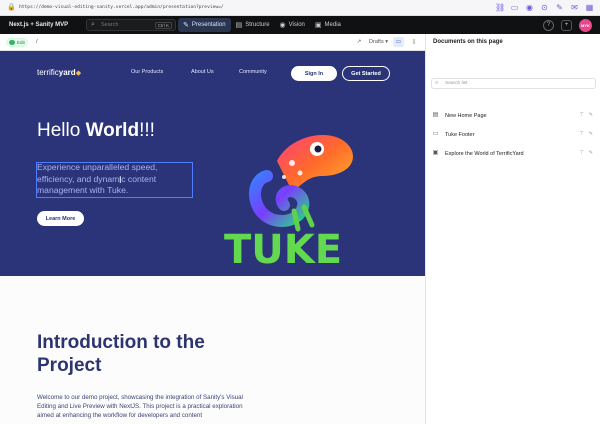 The image size is (600, 424). What do you see at coordinates (137, 354) in the screenshot?
I see `intro-title: Introduction to the Project` at bounding box center [137, 354].